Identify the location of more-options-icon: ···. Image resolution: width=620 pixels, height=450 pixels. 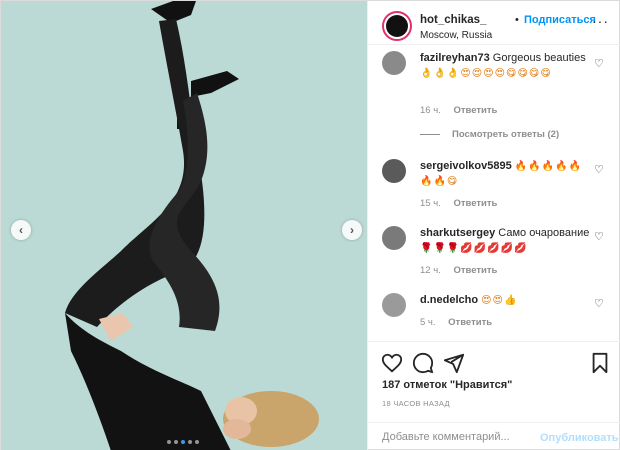
(600, 21).